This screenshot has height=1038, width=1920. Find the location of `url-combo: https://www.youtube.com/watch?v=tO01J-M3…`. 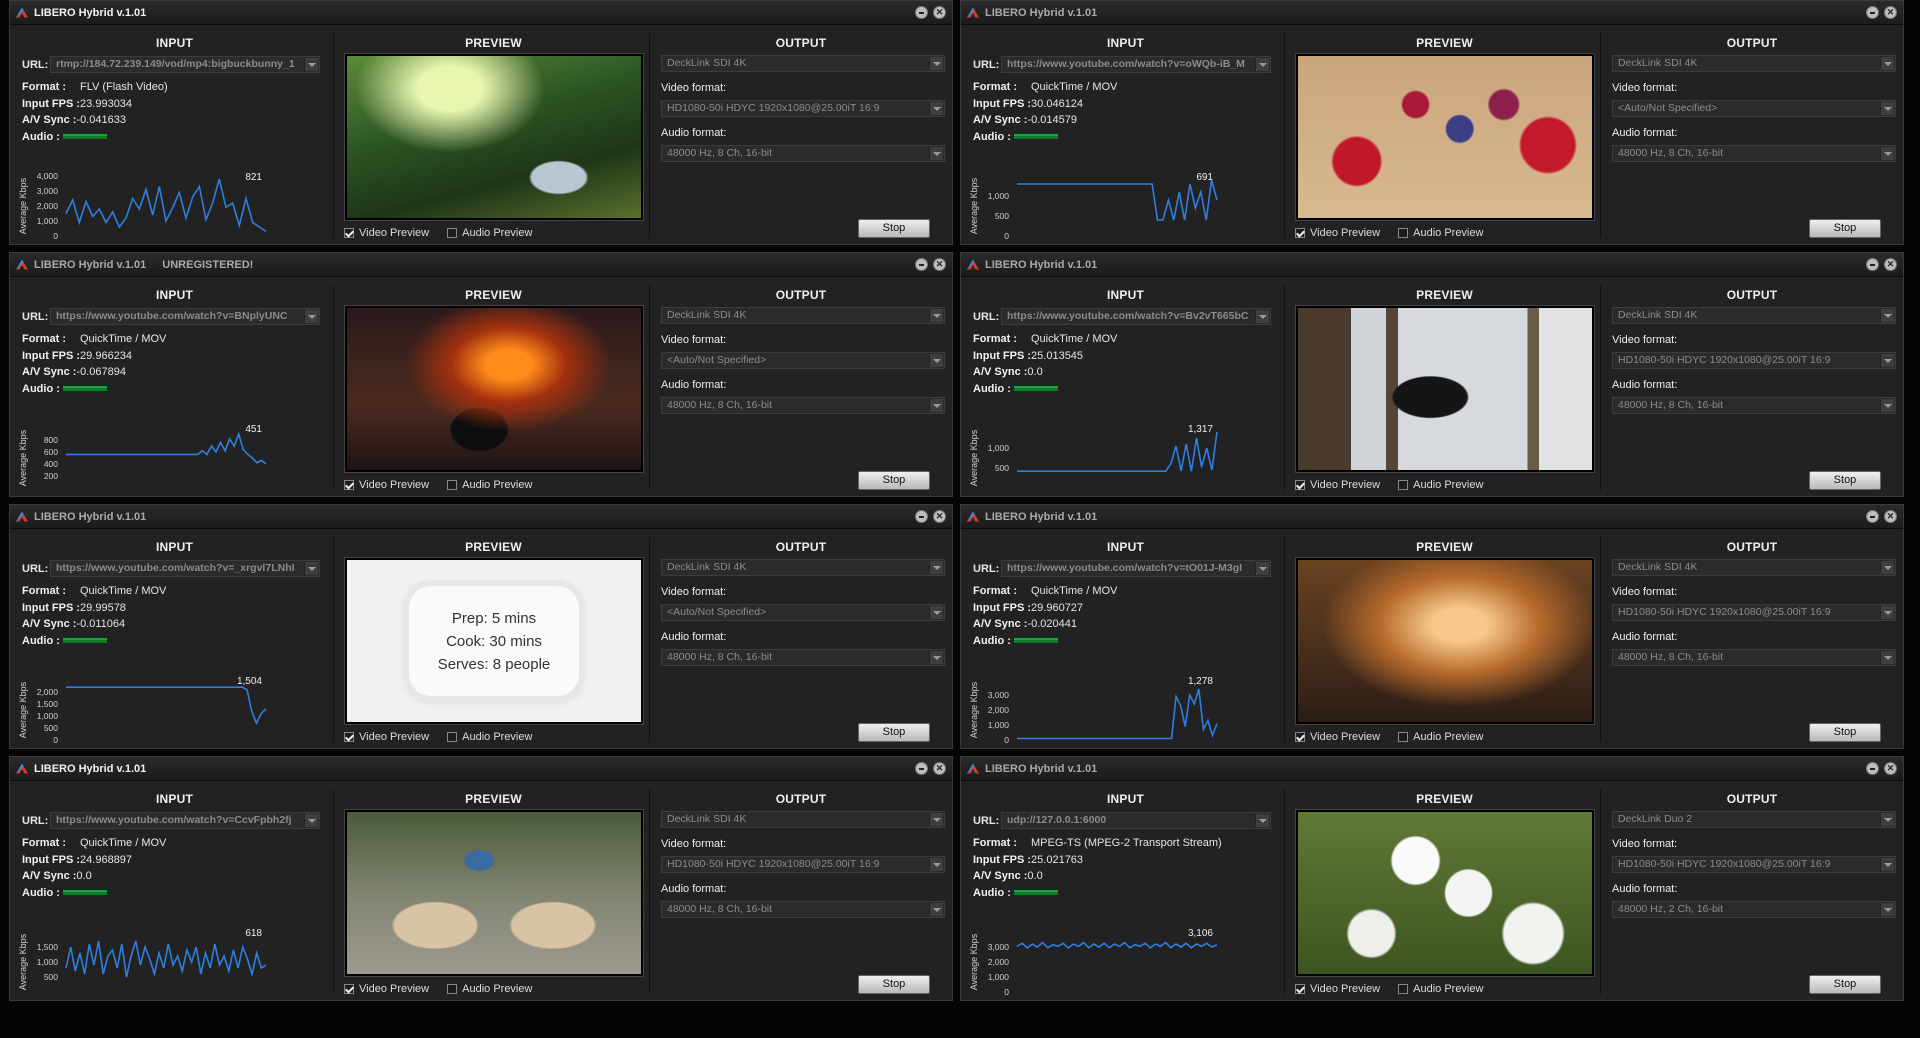

url-combo: https://www.youtube.com/watch?v=tO01J-M3… is located at coordinates (1136, 568).